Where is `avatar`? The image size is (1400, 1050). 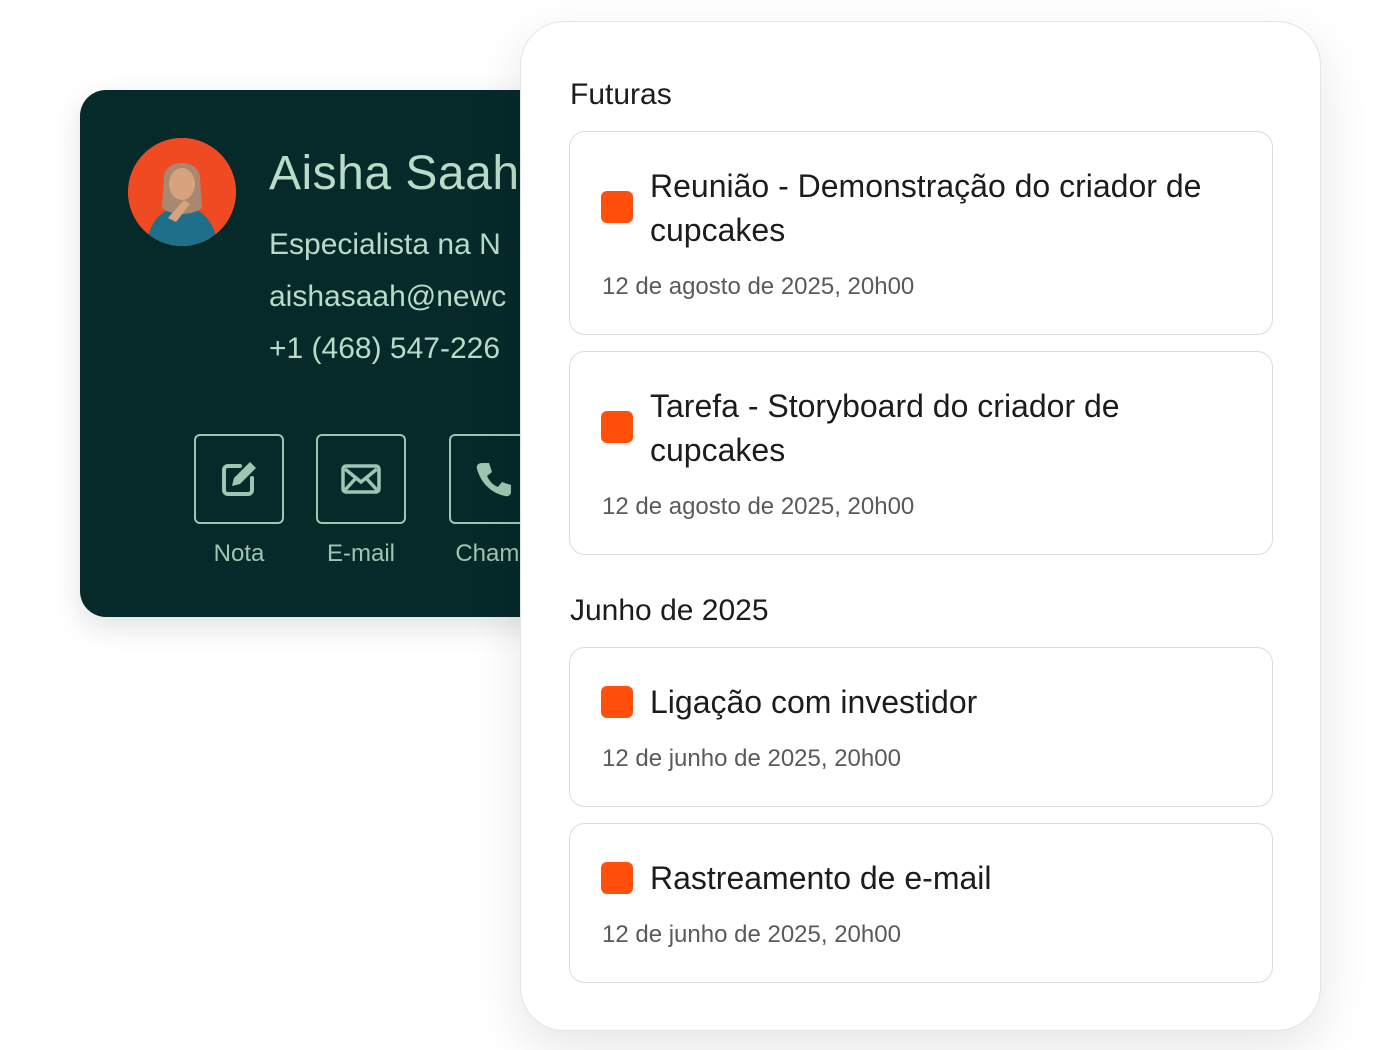
avatar is located at coordinates (182, 192).